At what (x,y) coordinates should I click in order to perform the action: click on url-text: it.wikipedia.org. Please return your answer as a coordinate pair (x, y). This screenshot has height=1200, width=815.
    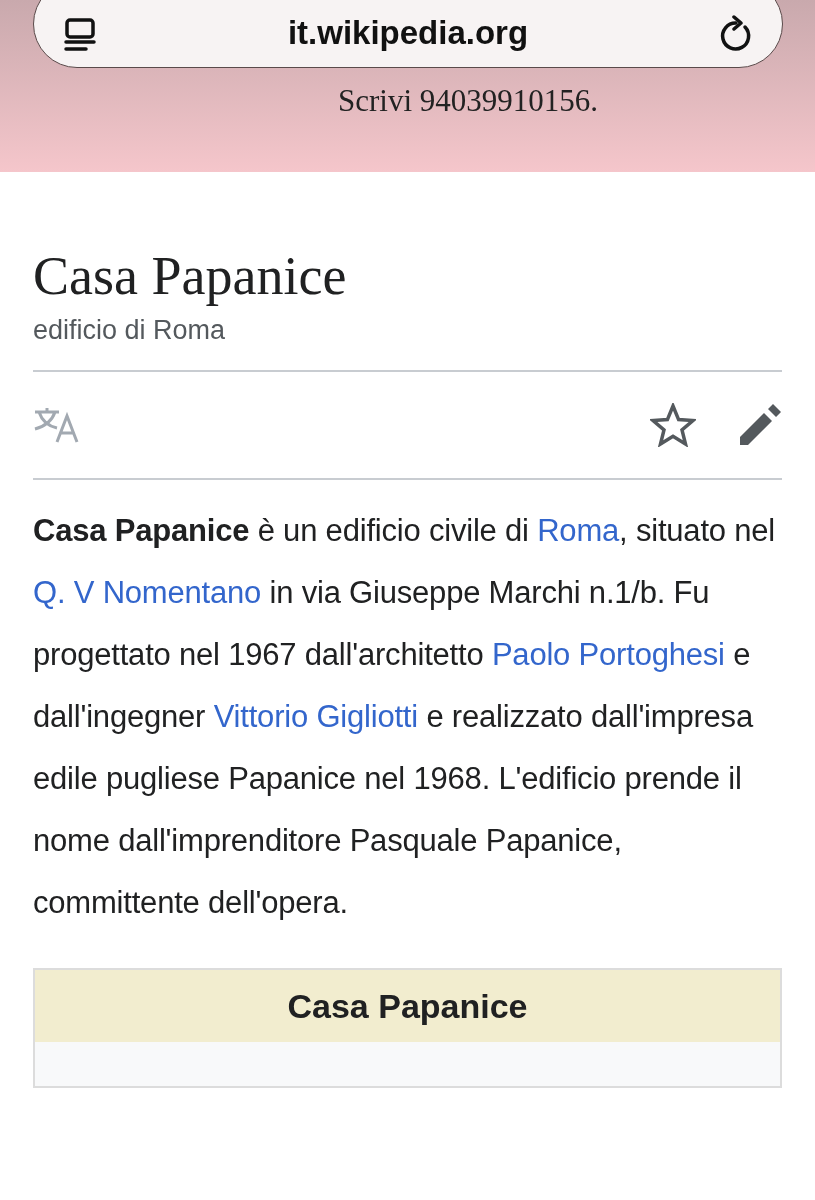
    Looking at the image, I should click on (408, 33).